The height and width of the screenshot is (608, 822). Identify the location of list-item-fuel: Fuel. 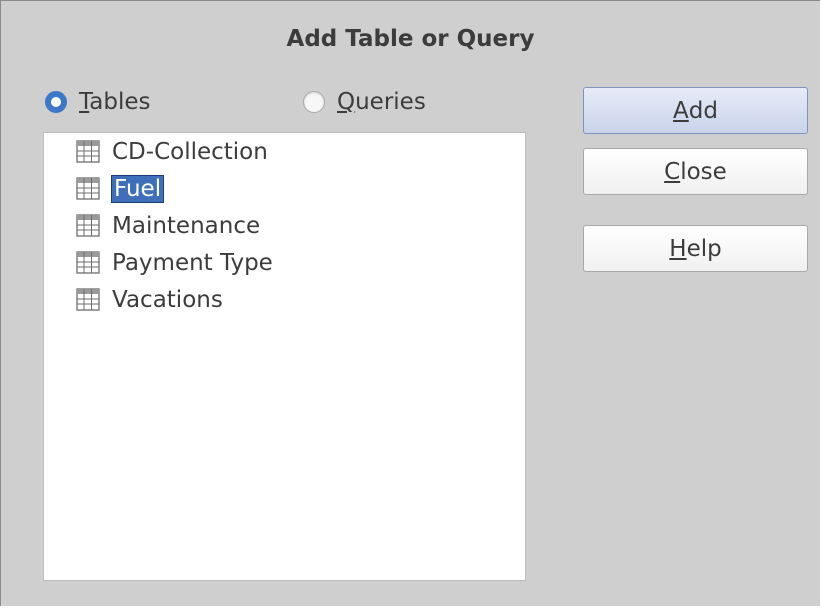
(119, 189).